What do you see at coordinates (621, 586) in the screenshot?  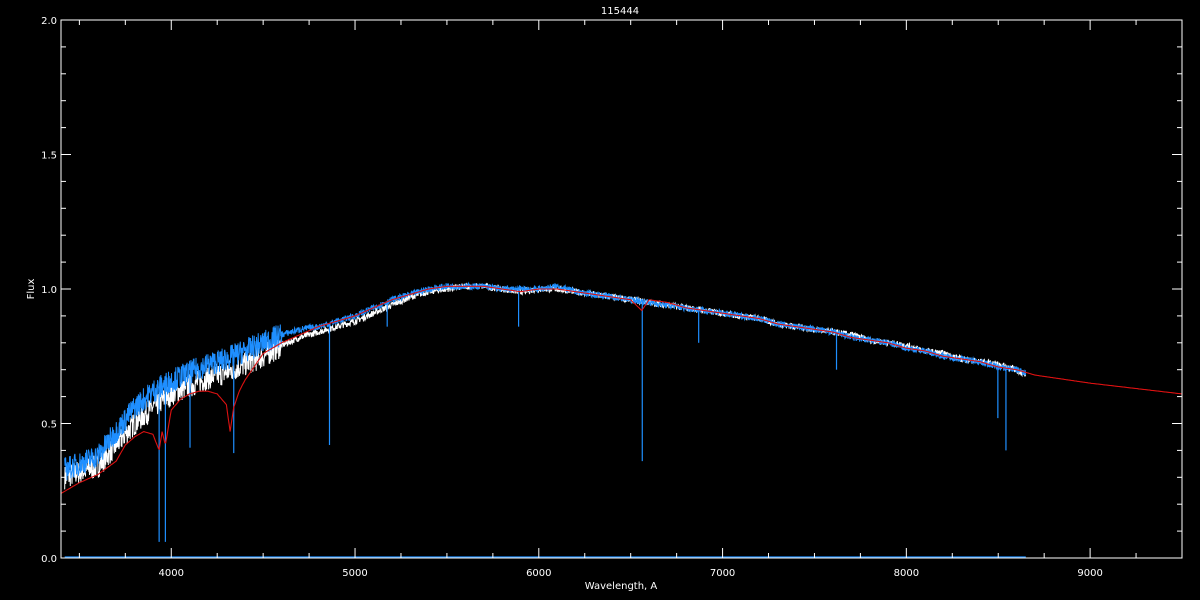 I see `x-axis-label: Wavelength, A` at bounding box center [621, 586].